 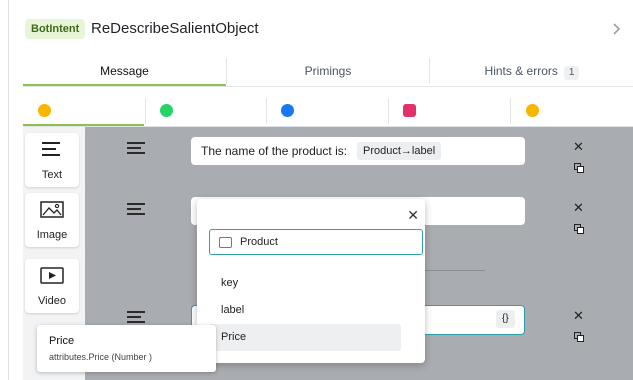 I want to click on tab-hints-label: Hints & errors, so click(x=521, y=71).